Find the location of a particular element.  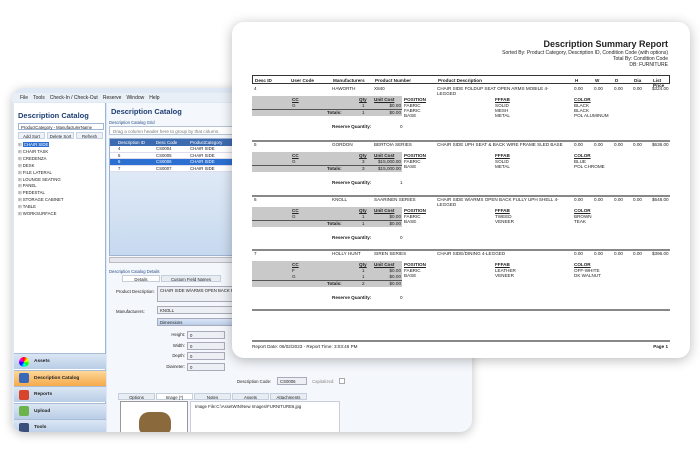

totals-cost: $0.00 is located at coordinates (395, 112).